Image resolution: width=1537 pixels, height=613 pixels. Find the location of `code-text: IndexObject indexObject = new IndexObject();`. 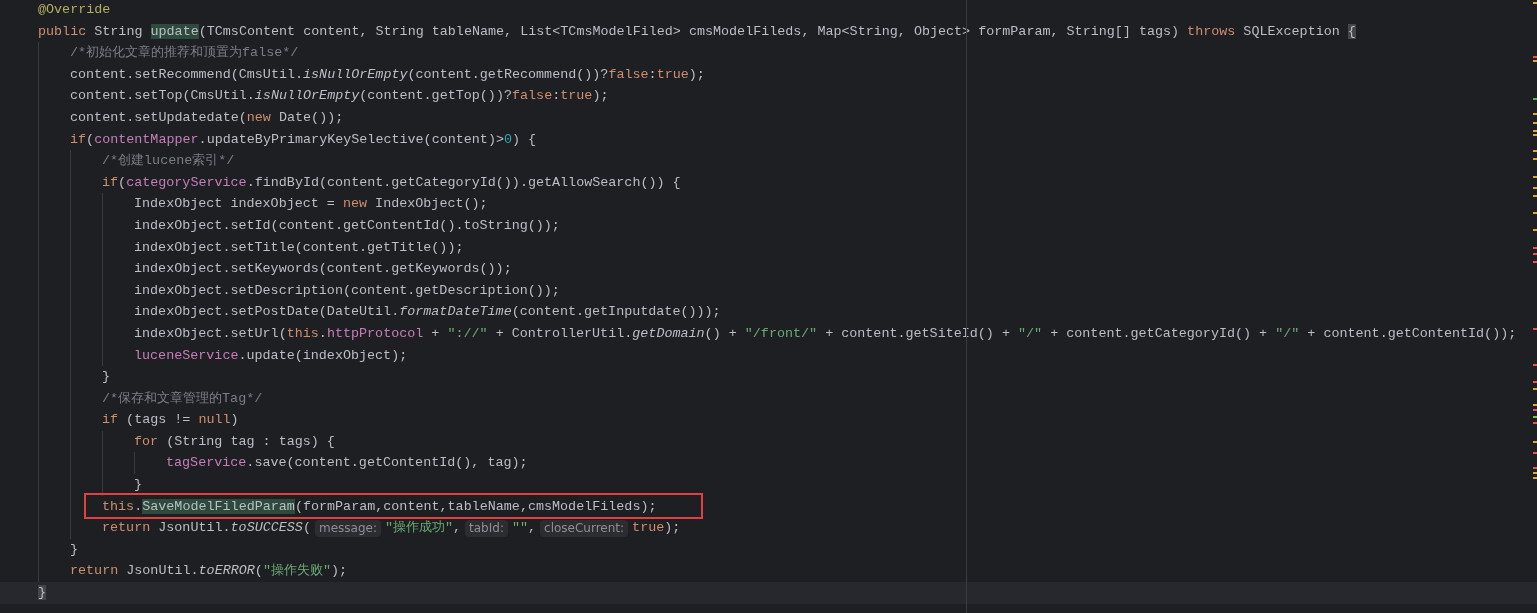

code-text: IndexObject indexObject = new IndexObject(); is located at coordinates (311, 204).